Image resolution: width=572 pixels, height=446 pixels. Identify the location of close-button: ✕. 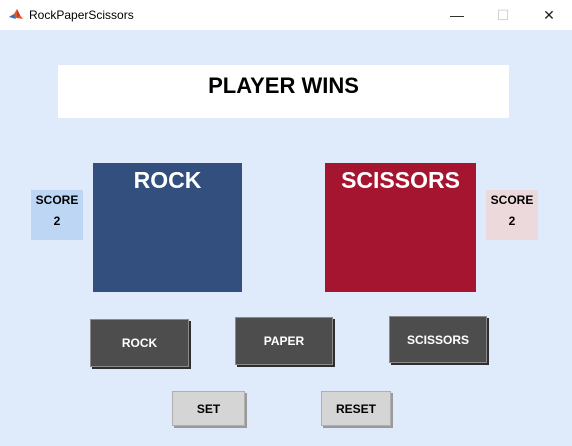
(549, 15).